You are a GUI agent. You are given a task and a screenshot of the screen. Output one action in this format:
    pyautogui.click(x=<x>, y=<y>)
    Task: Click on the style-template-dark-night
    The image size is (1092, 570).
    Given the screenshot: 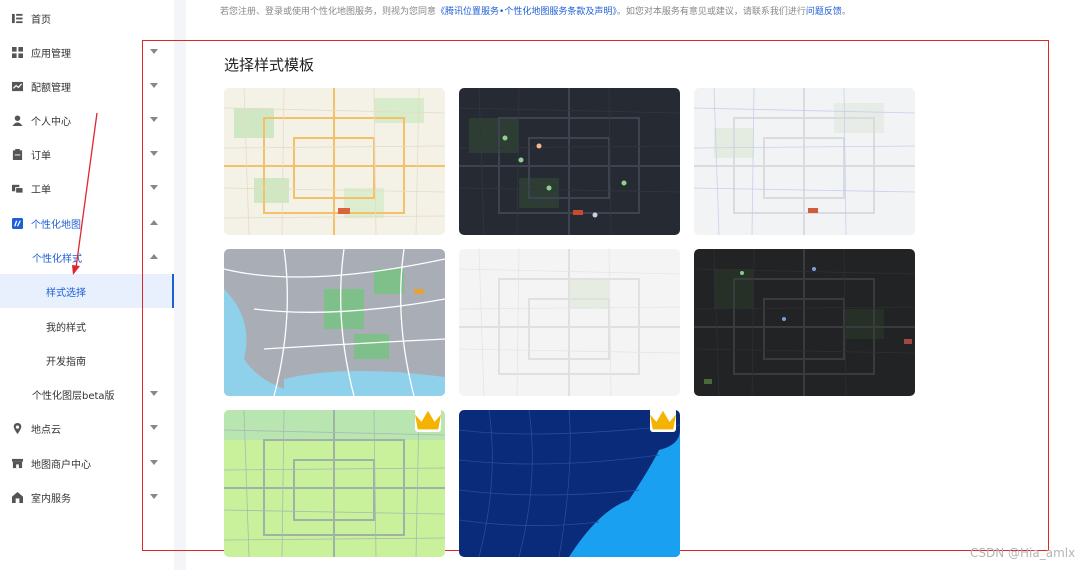 What is the action you would take?
    pyautogui.click(x=569, y=161)
    